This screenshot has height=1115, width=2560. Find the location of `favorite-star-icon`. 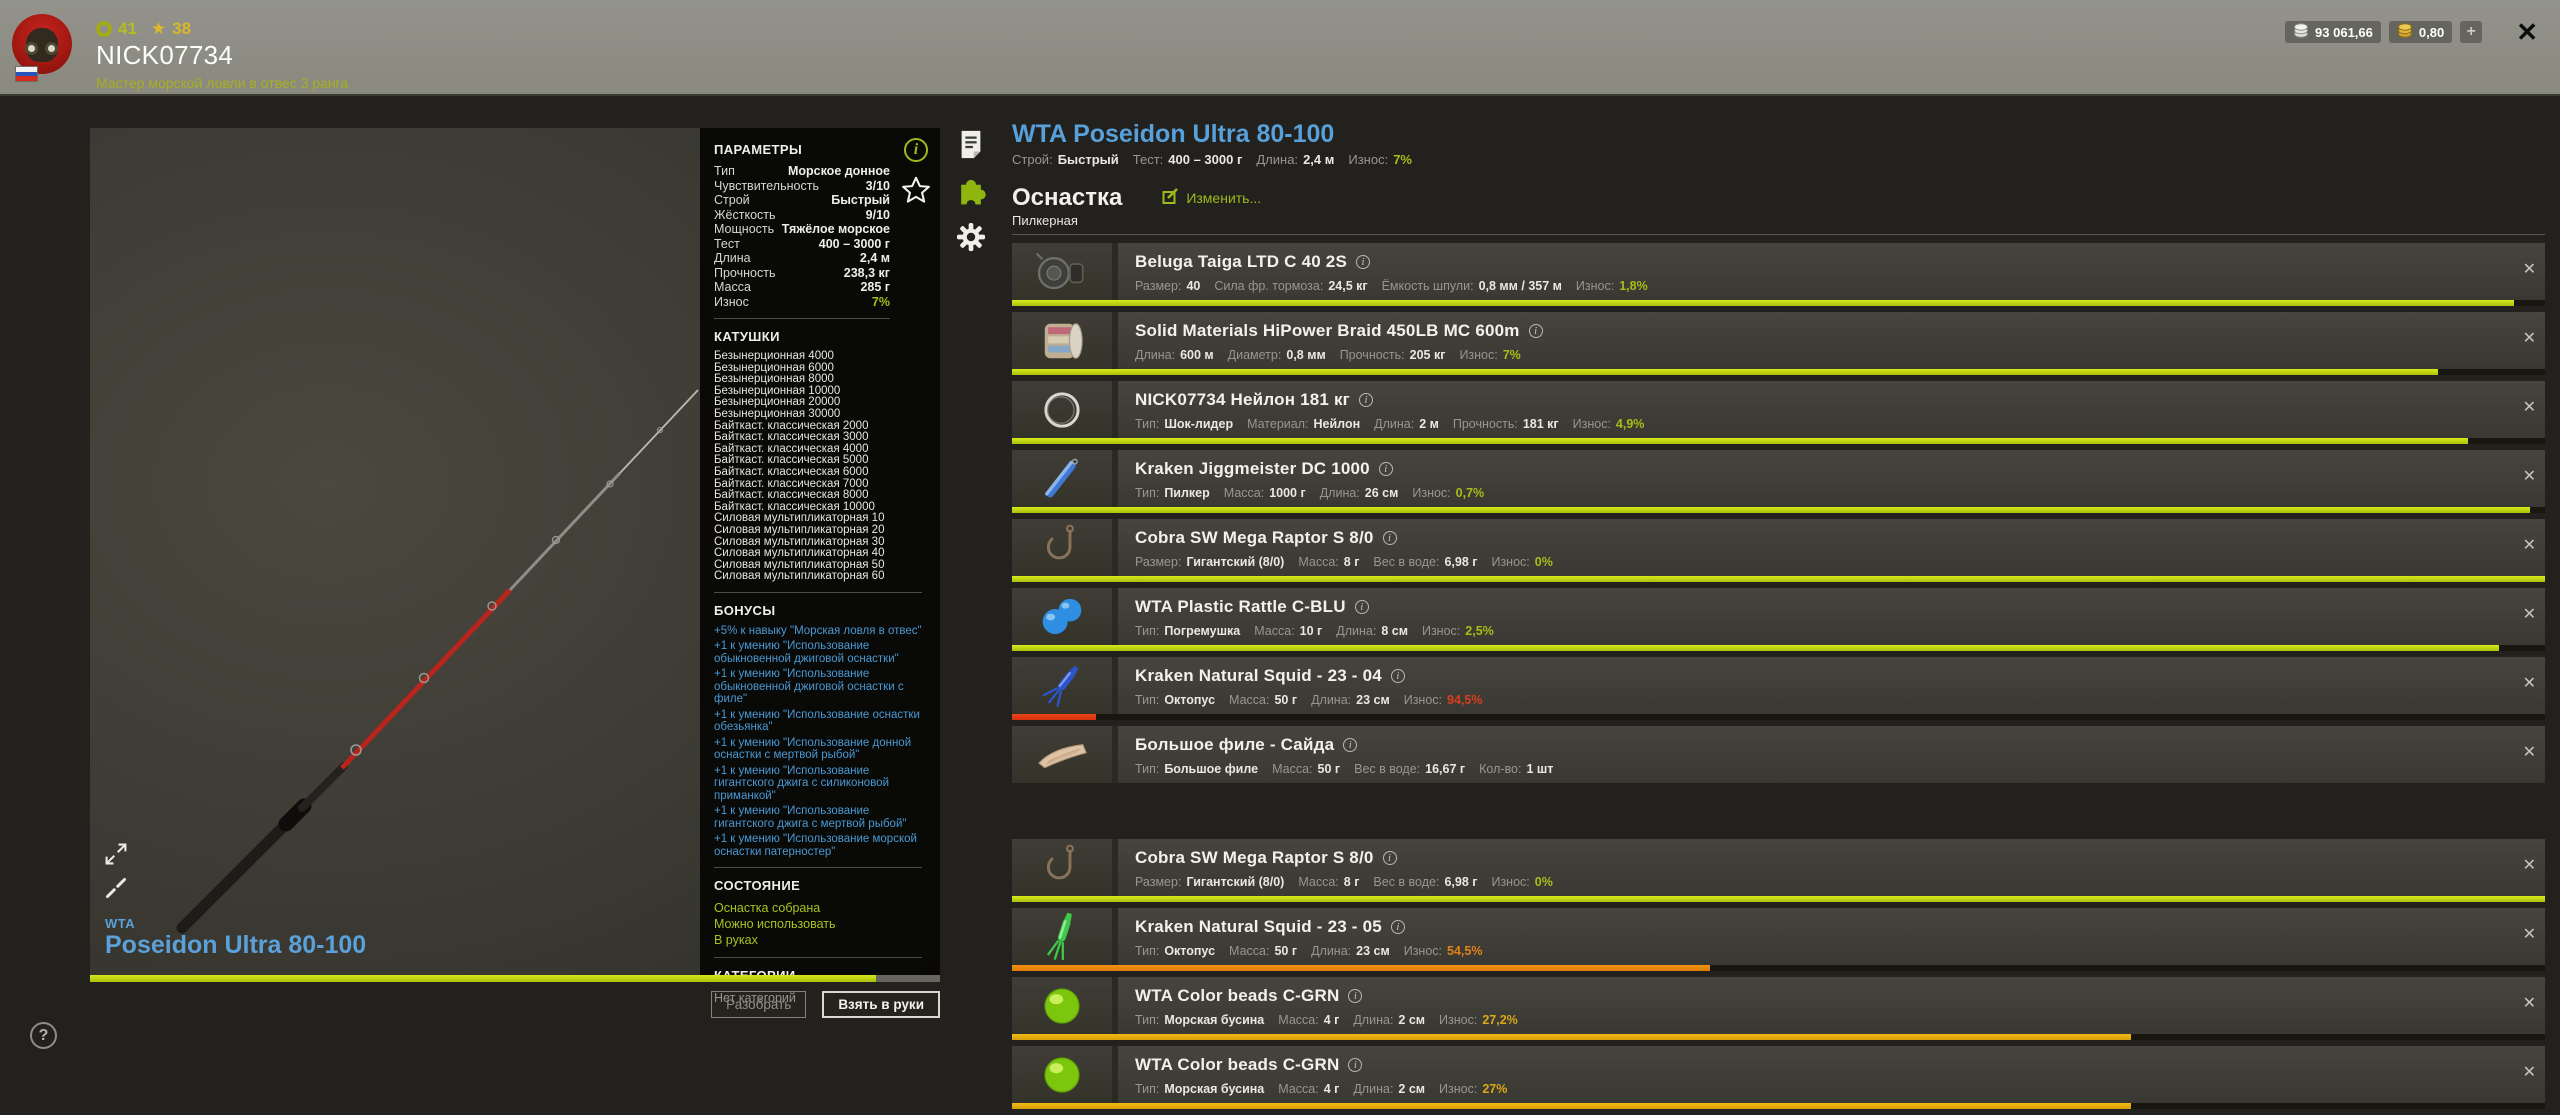

favorite-star-icon is located at coordinates (916, 191).